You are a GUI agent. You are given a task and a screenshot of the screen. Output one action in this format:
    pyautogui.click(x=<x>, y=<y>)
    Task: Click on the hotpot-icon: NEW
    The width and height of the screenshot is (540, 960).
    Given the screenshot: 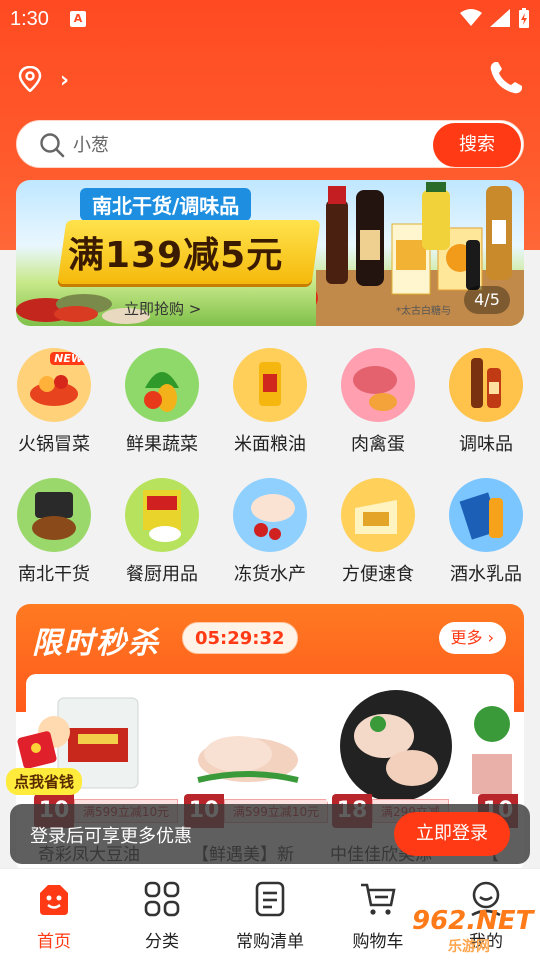 What is the action you would take?
    pyautogui.click(x=54, y=385)
    